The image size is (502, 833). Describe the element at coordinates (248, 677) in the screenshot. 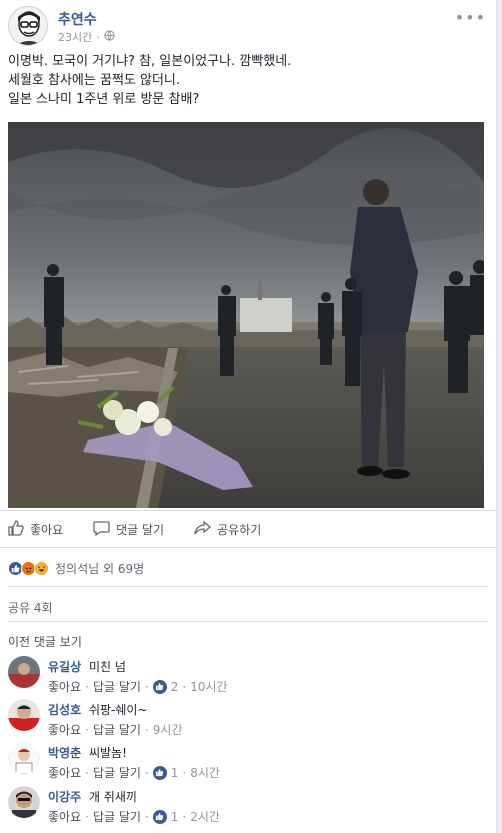

I see `comment: 유길상 미친 넘 좋아요 · 답글 달기 · 2 · 10시간` at that location.